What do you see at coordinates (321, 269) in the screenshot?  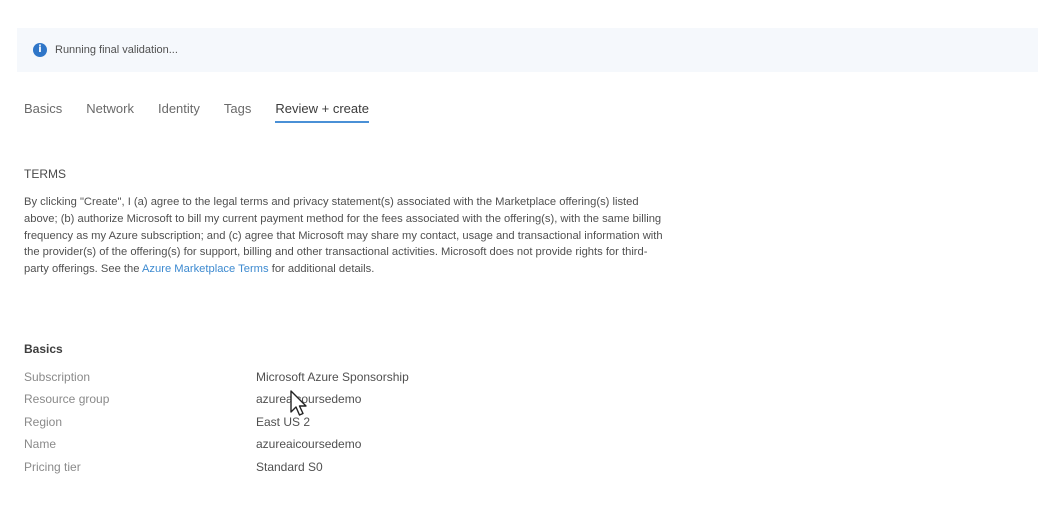 I see `terms-text-part2: for additional details.` at bounding box center [321, 269].